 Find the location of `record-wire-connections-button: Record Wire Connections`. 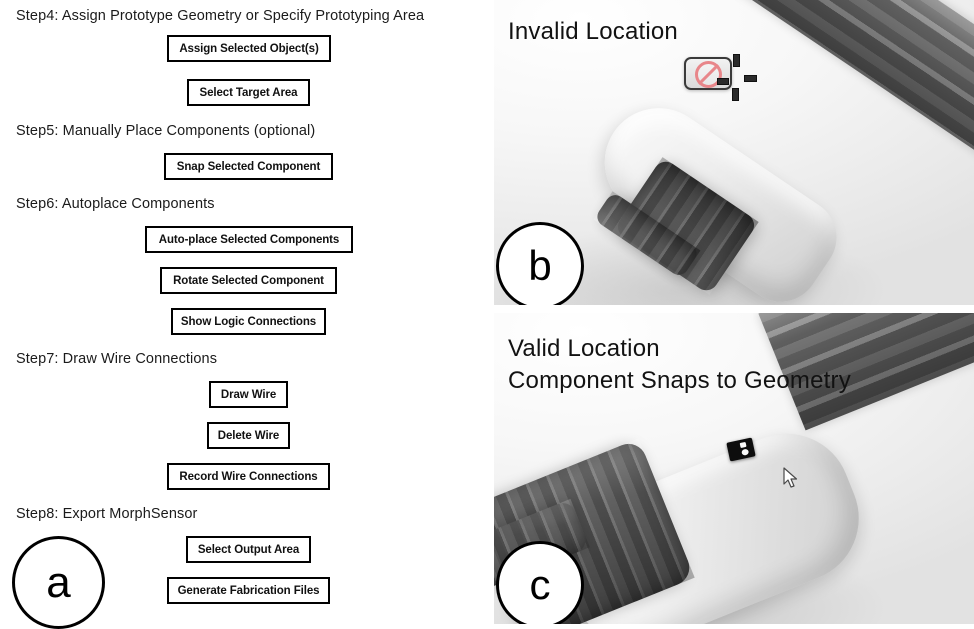

record-wire-connections-button: Record Wire Connections is located at coordinates (248, 476).